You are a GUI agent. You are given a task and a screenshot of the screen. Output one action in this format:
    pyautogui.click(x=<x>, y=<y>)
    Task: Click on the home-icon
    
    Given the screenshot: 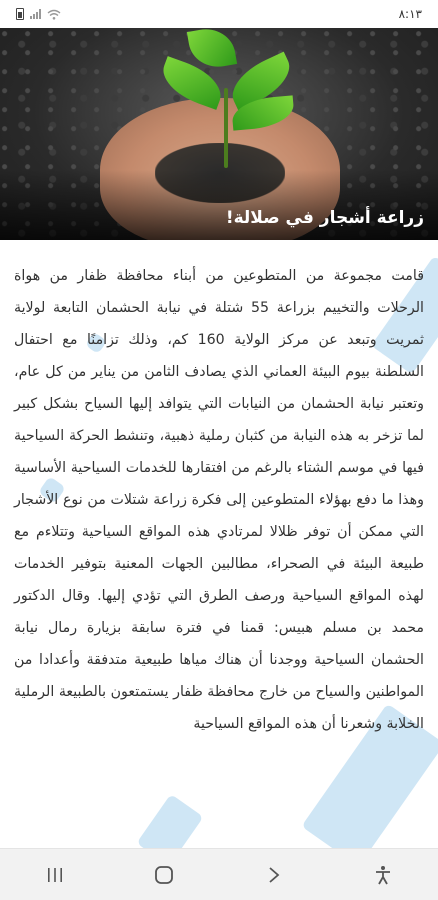 What is the action you would take?
    pyautogui.click(x=164, y=874)
    